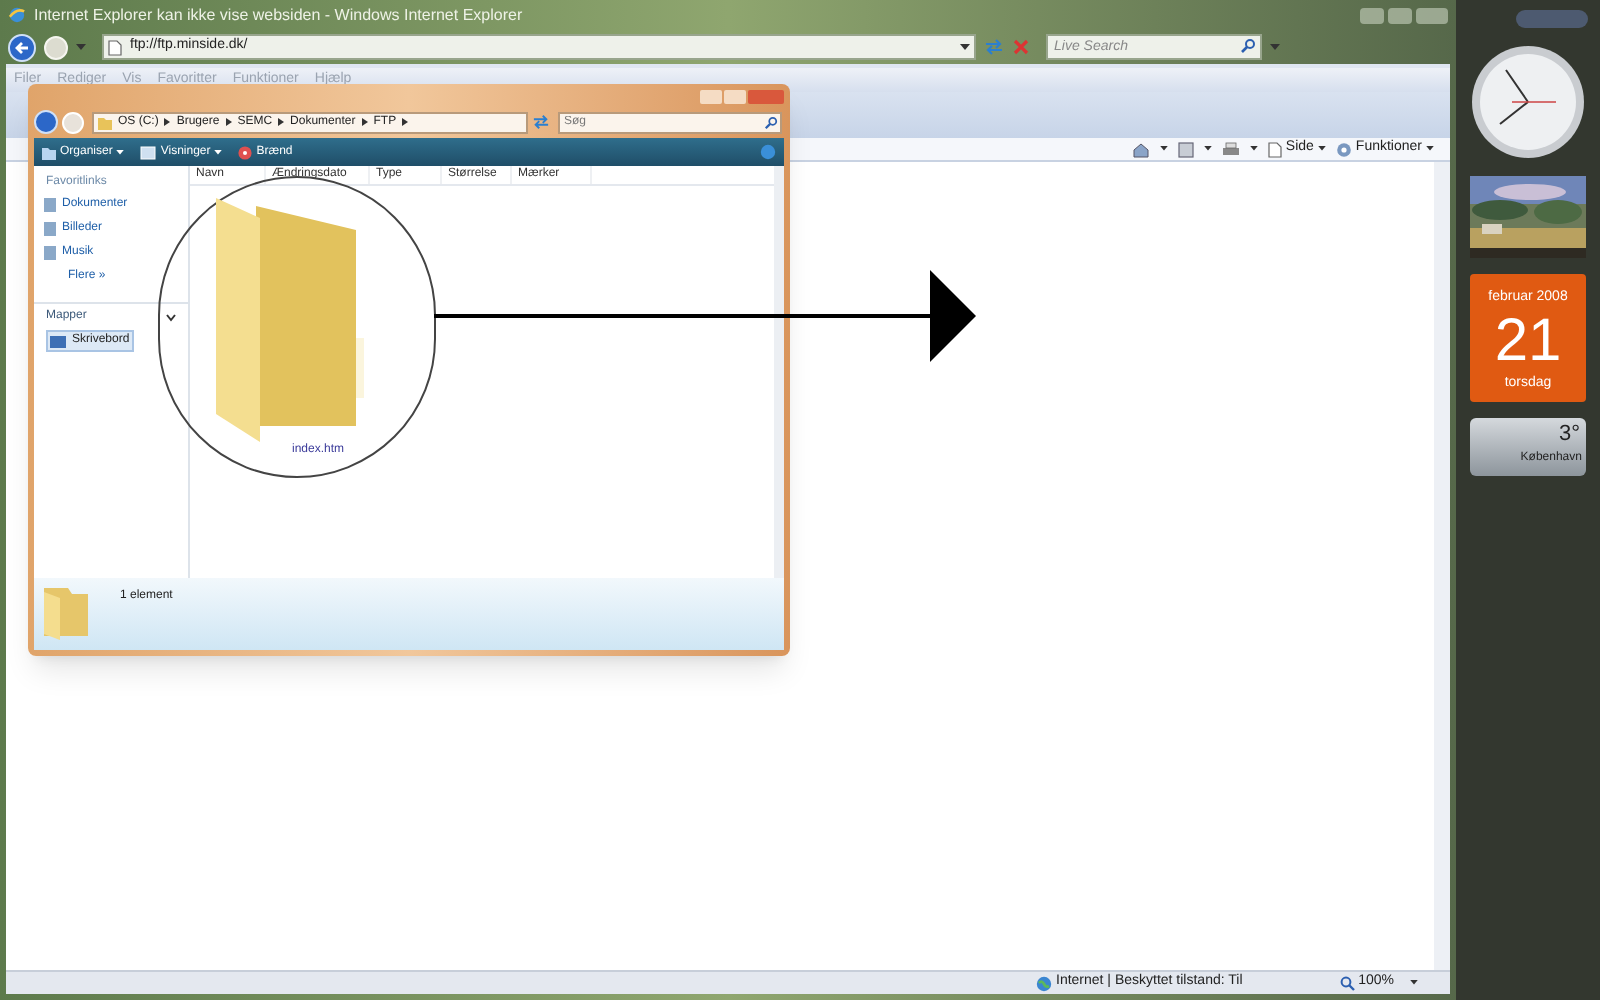 This screenshot has width=1600, height=1000. I want to click on temperature: 3°, so click(1569, 435).